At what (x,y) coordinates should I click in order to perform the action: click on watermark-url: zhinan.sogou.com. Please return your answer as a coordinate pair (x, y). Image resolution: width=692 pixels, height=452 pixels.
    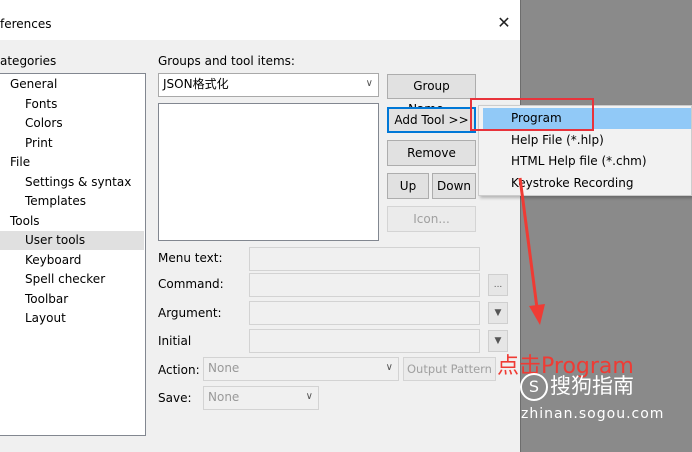
    Looking at the image, I should click on (593, 414).